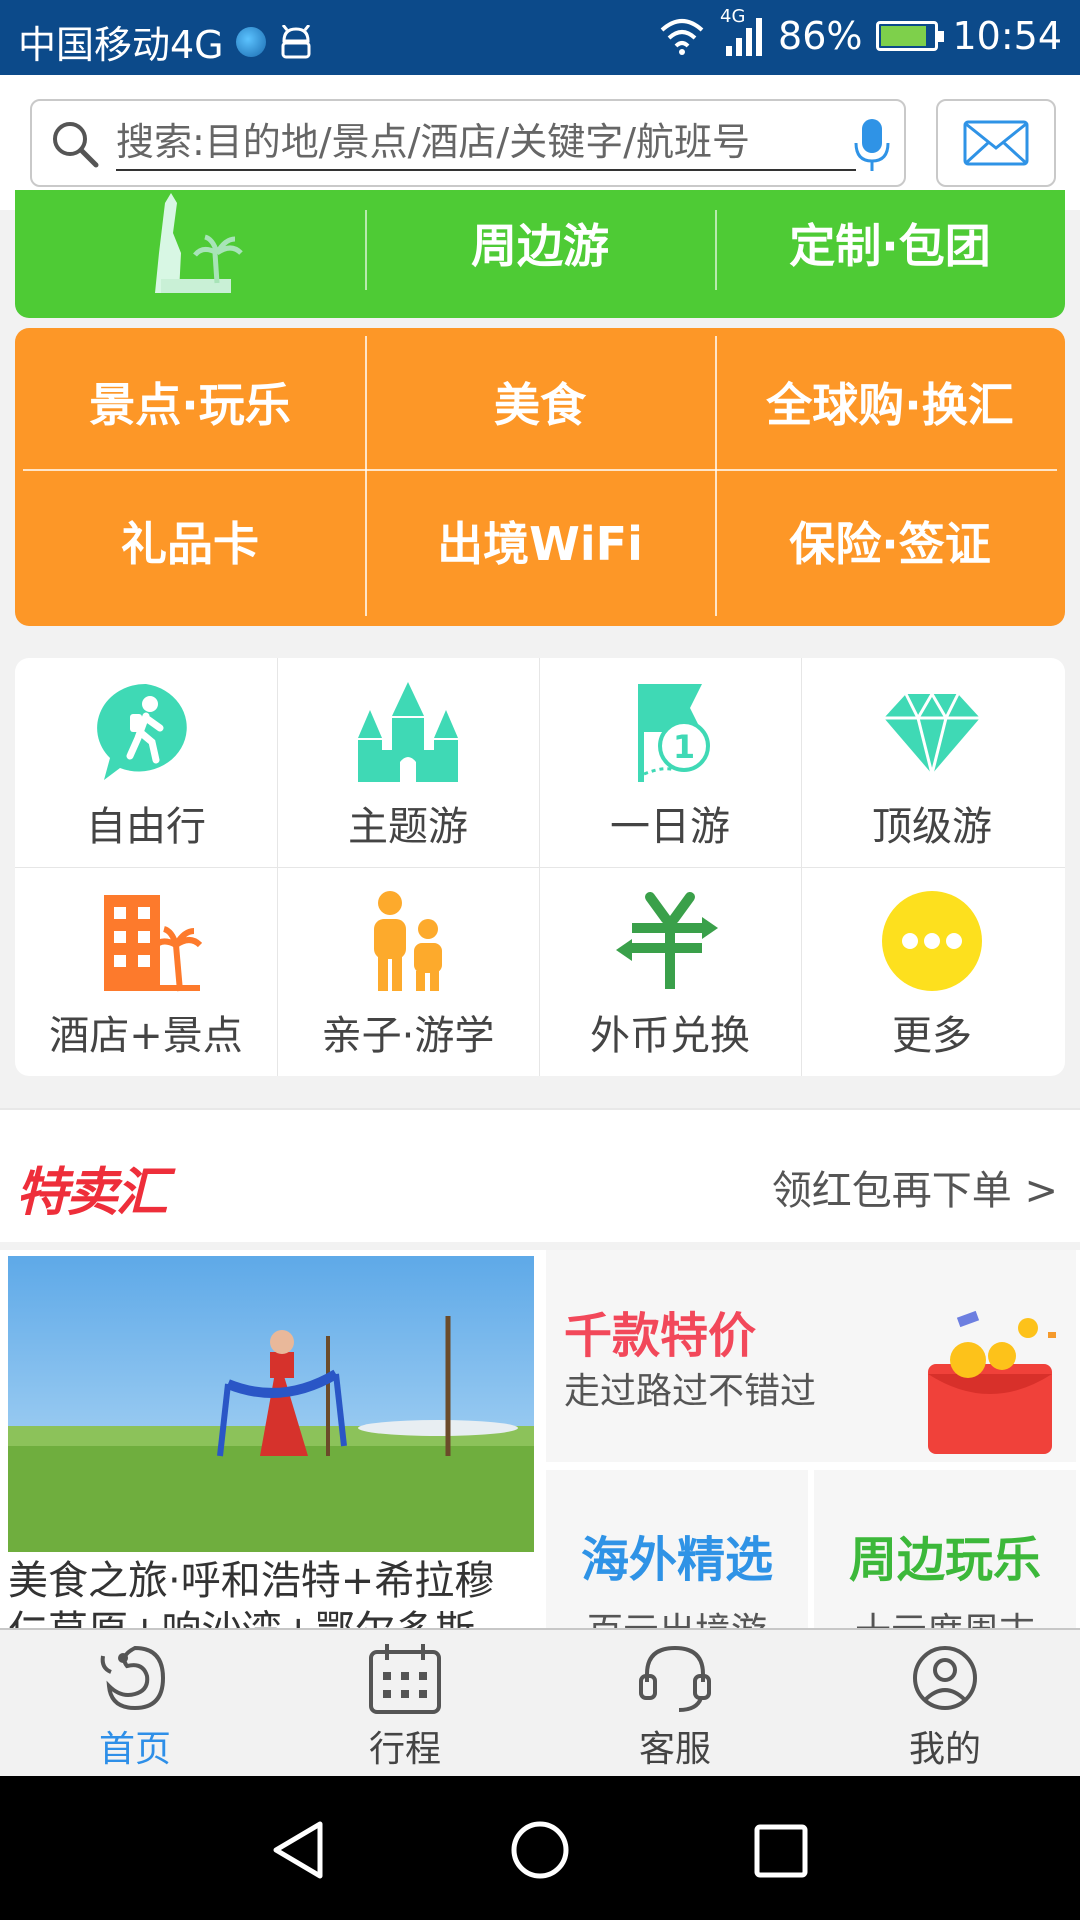 This screenshot has height=1920, width=1080. I want to click on red-envelope-icon, so click(992, 1382).